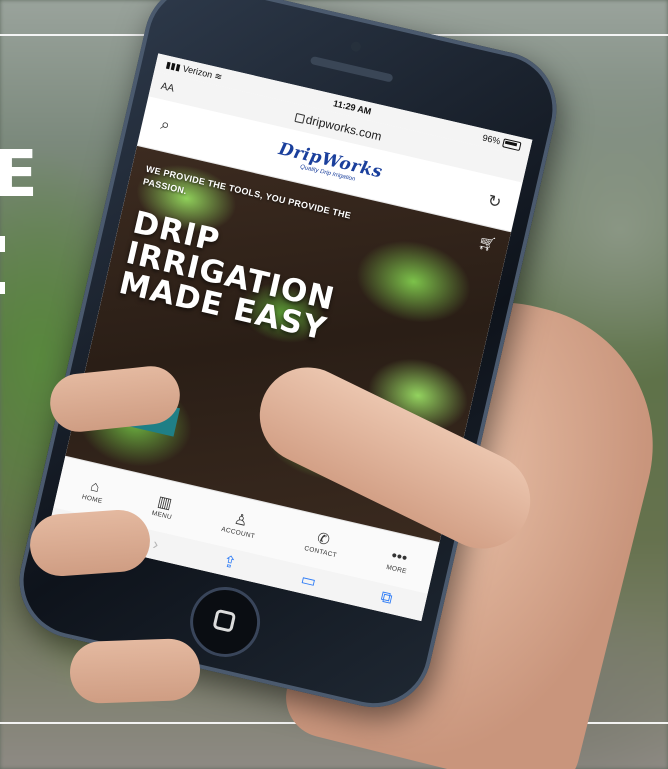  What do you see at coordinates (155, 545) in the screenshot?
I see `forward-icon: ›` at bounding box center [155, 545].